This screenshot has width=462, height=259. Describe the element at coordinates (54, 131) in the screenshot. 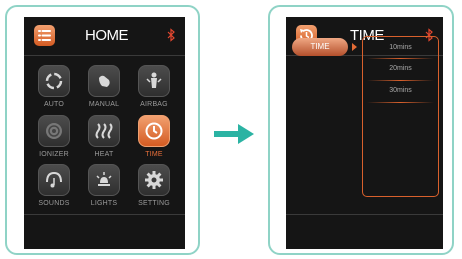

I see `ionizer-icon` at that location.